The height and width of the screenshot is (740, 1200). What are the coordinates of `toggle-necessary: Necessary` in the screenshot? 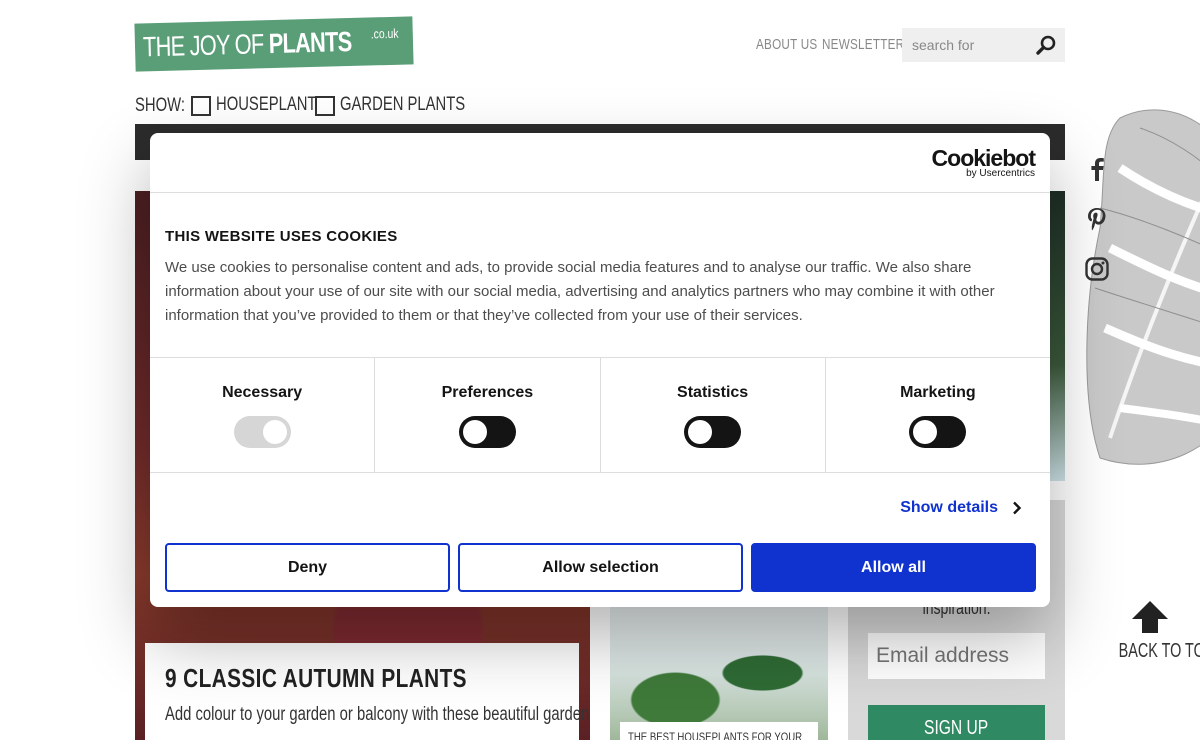 It's located at (263, 415).